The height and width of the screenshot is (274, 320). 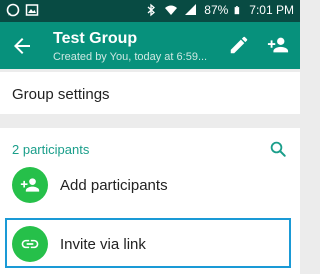 I want to click on signal-icon, so click(x=191, y=9).